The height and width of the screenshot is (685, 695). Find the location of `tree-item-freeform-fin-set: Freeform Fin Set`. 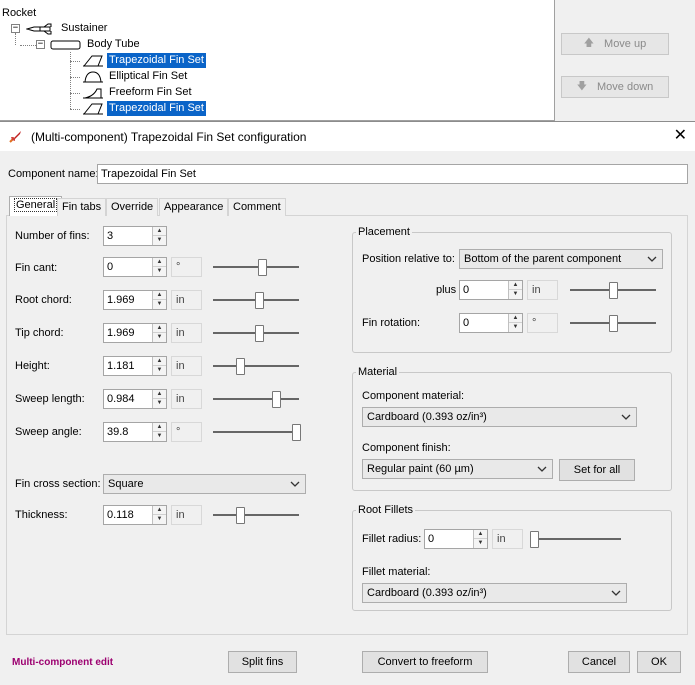

tree-item-freeform-fin-set: Freeform Fin Set is located at coordinates (138, 92).